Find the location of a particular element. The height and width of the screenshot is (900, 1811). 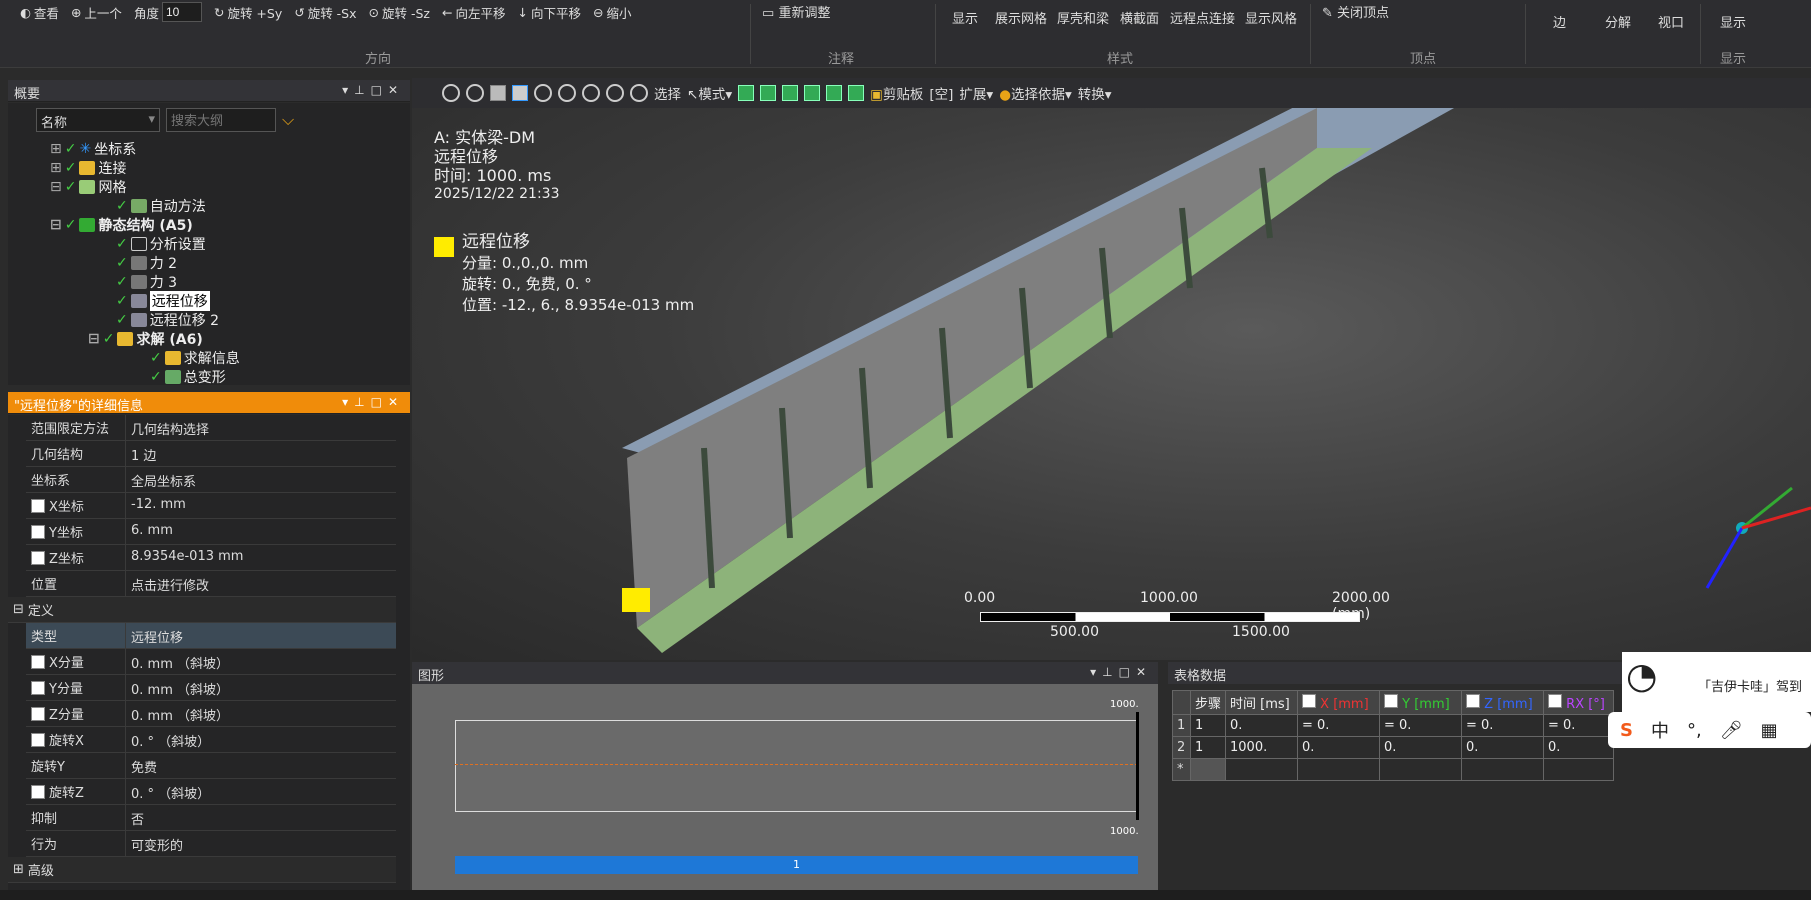

ime-toolbar: S 中 °, 🎤︎ ▦ is located at coordinates (1709, 730).